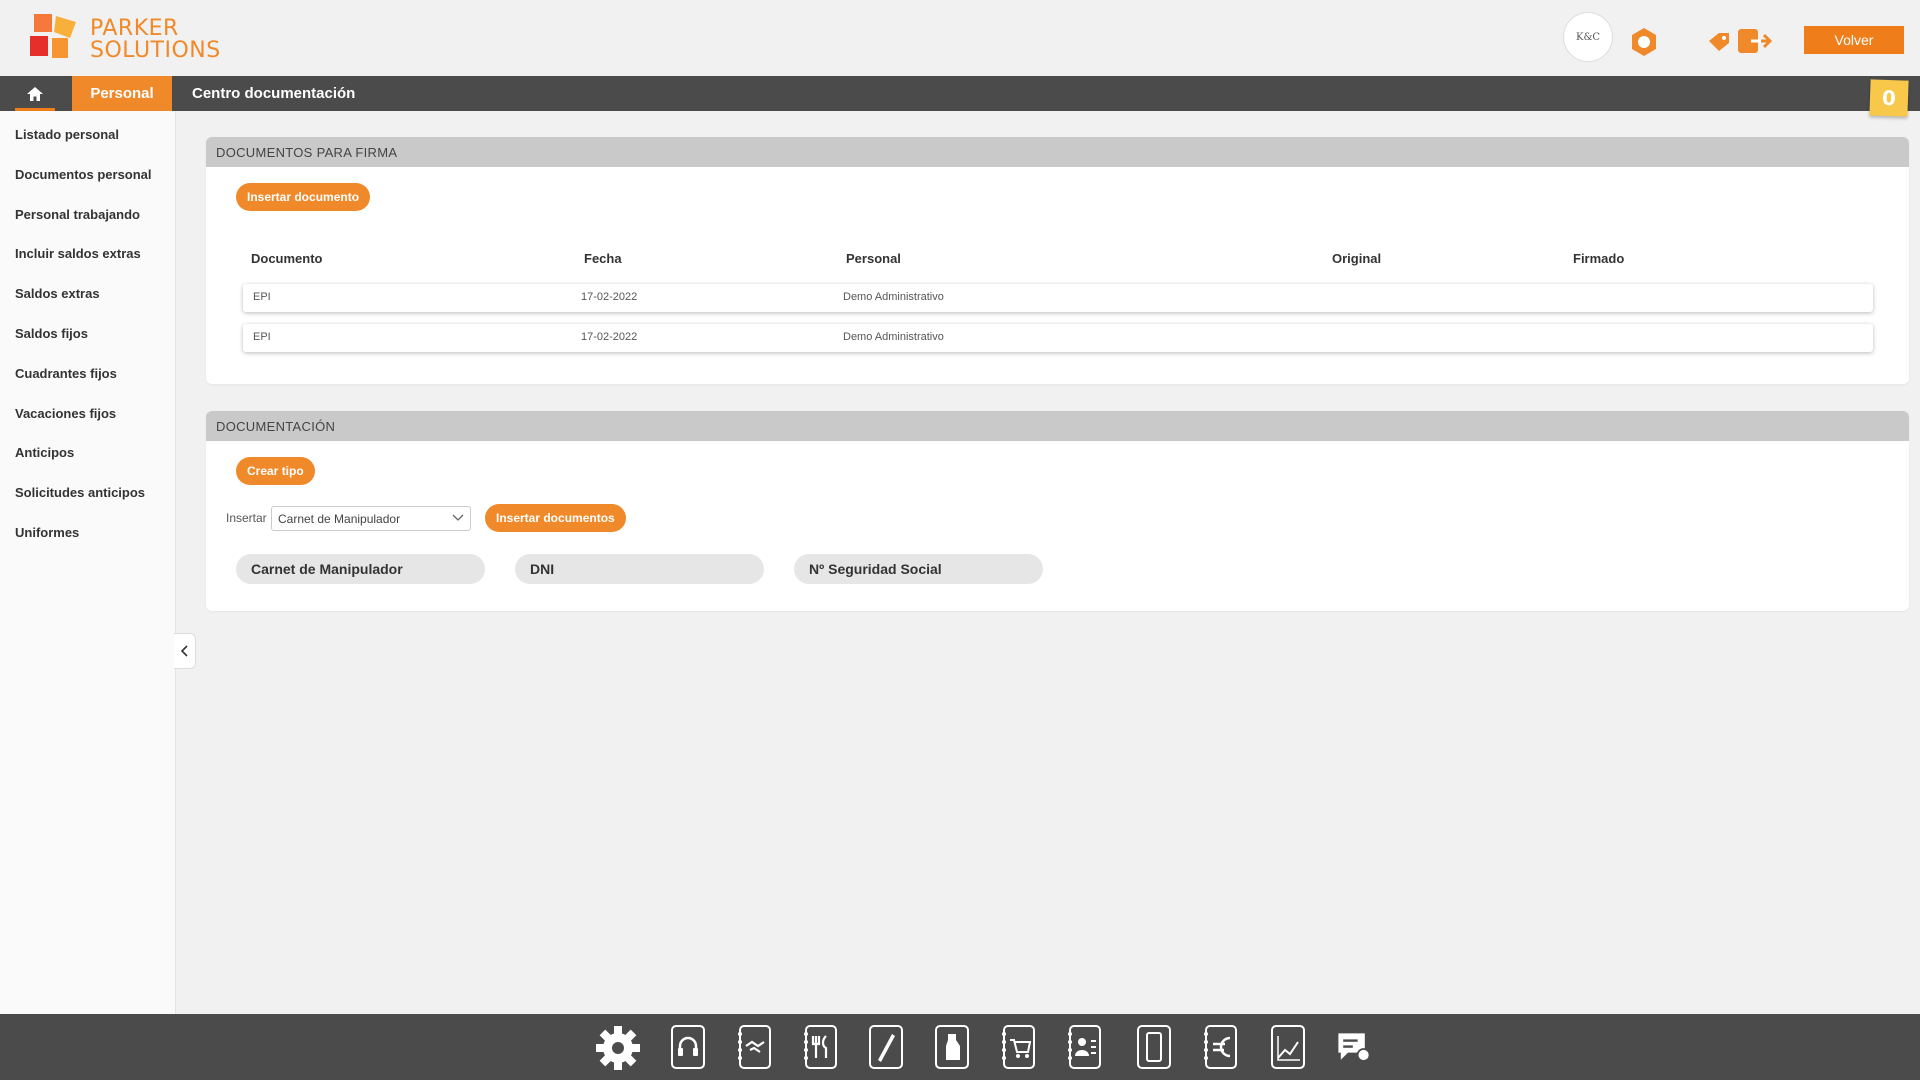 Image resolution: width=1920 pixels, height=1080 pixels. What do you see at coordinates (555, 518) in the screenshot?
I see `insertar-documentos-button: Insertar documentos` at bounding box center [555, 518].